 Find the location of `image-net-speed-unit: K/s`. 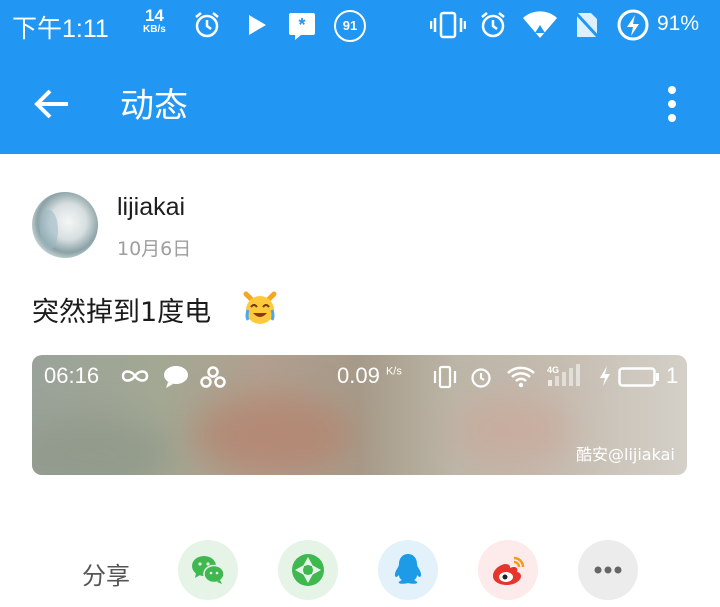

image-net-speed-unit: K/s is located at coordinates (393, 371).